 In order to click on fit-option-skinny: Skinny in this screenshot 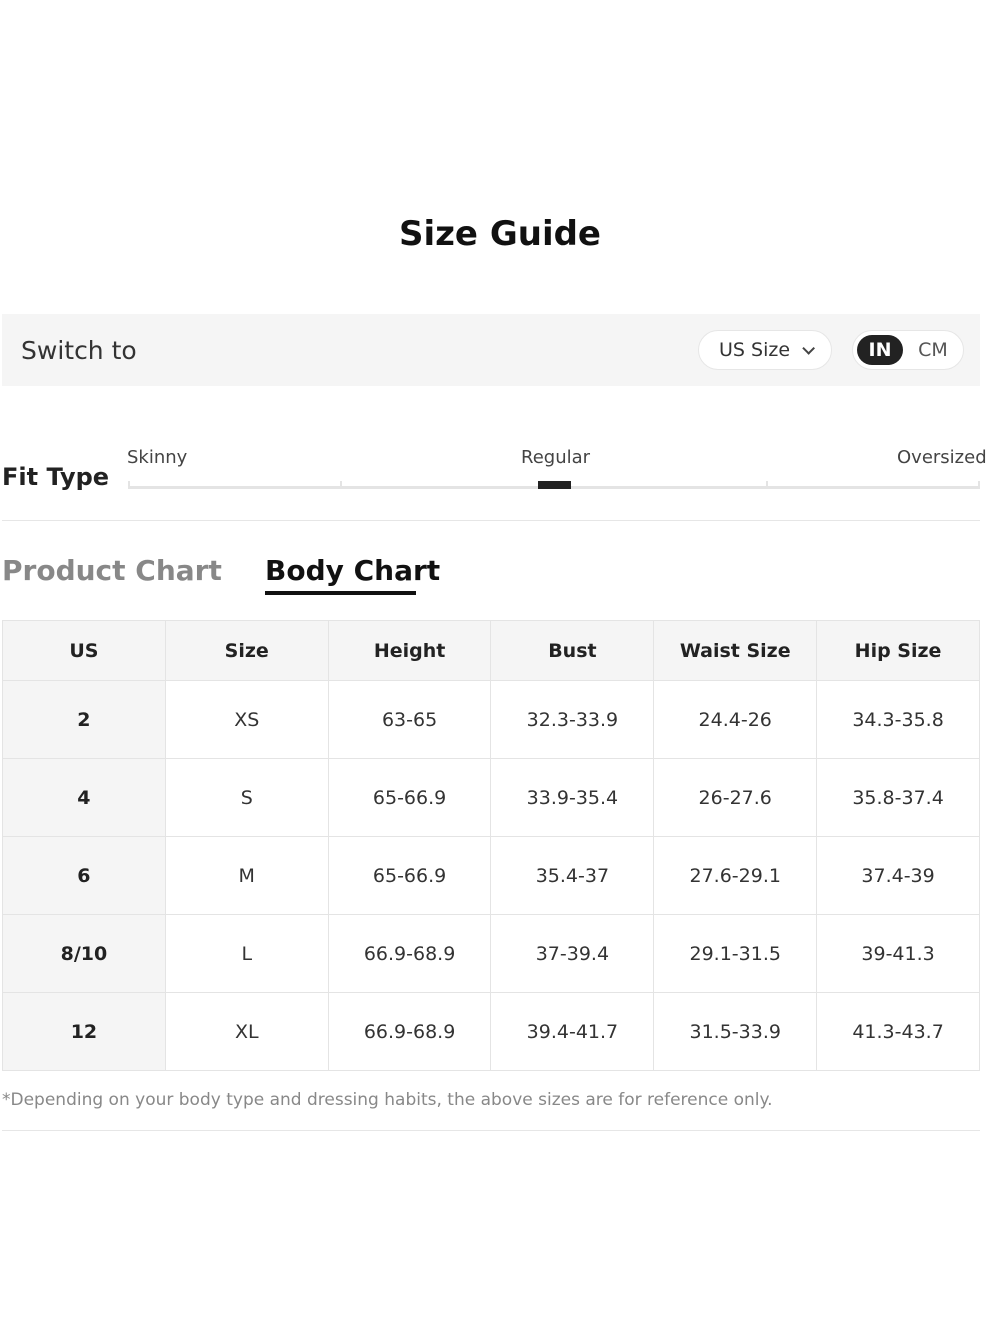, I will do `click(157, 457)`.